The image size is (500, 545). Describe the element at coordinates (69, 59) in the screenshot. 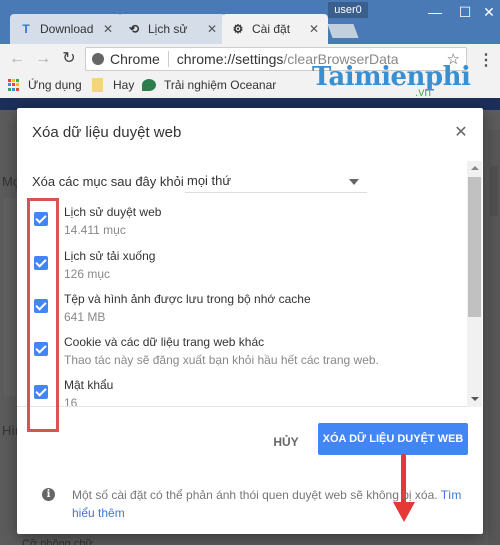

I see `reload-icon: ↻` at that location.